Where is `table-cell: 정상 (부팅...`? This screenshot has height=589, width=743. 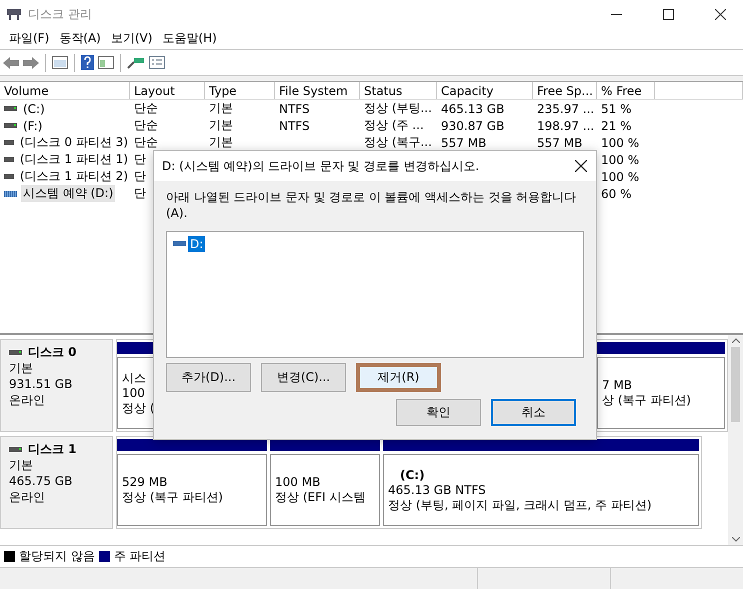 table-cell: 정상 (부팅... is located at coordinates (398, 108).